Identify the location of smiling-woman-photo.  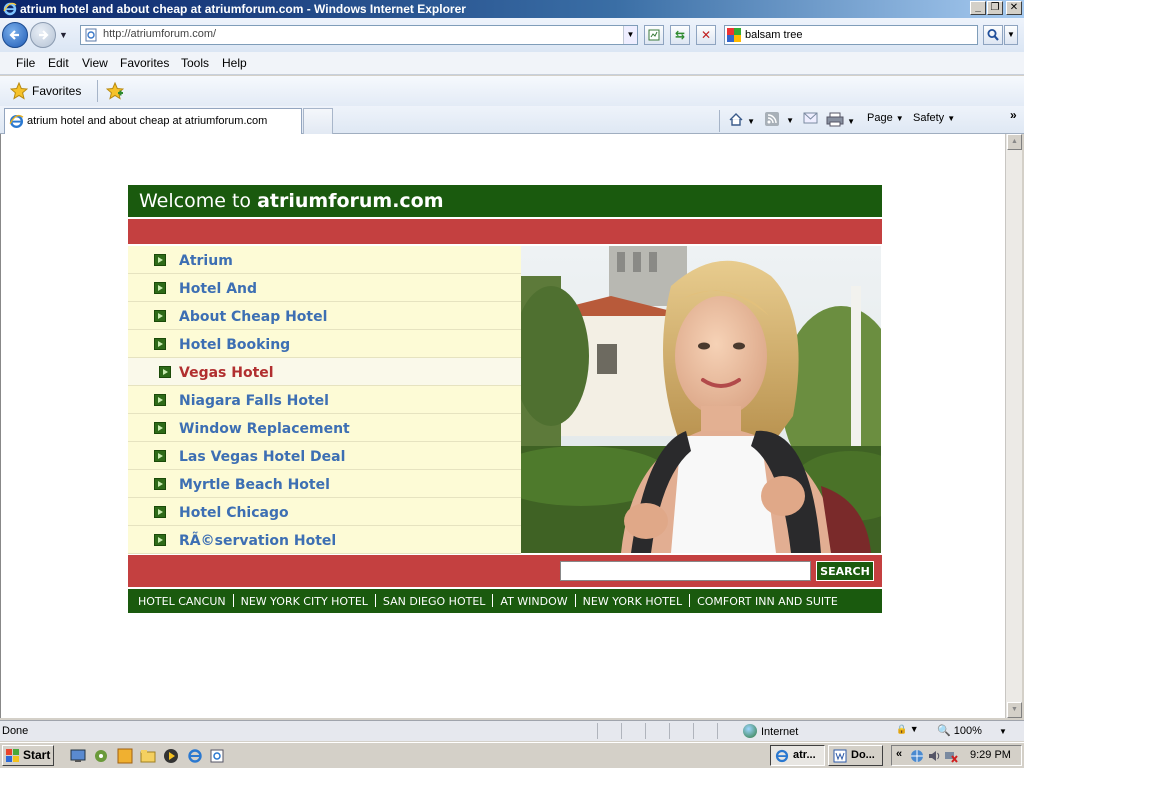
(701, 399).